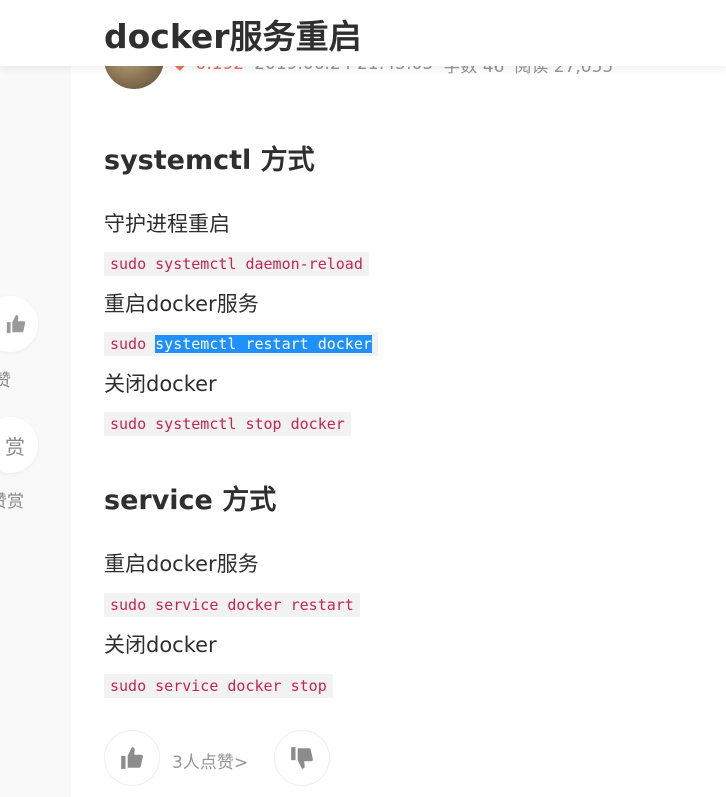 The image size is (726, 797). What do you see at coordinates (15, 447) in the screenshot?
I see `reward-icon: 赏` at bounding box center [15, 447].